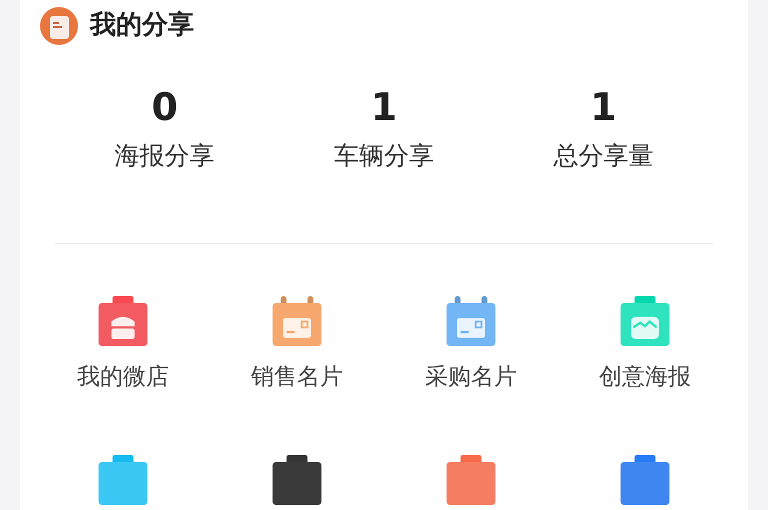  Describe the element at coordinates (603, 156) in the screenshot. I see `stat-label: 总分享量` at that location.